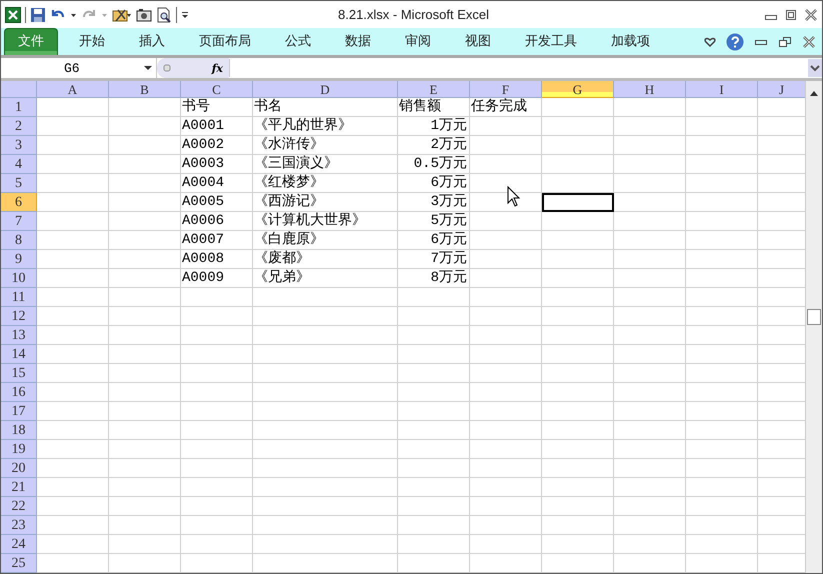  Describe the element at coordinates (19, 563) in the screenshot. I see `row-header: 25` at that location.